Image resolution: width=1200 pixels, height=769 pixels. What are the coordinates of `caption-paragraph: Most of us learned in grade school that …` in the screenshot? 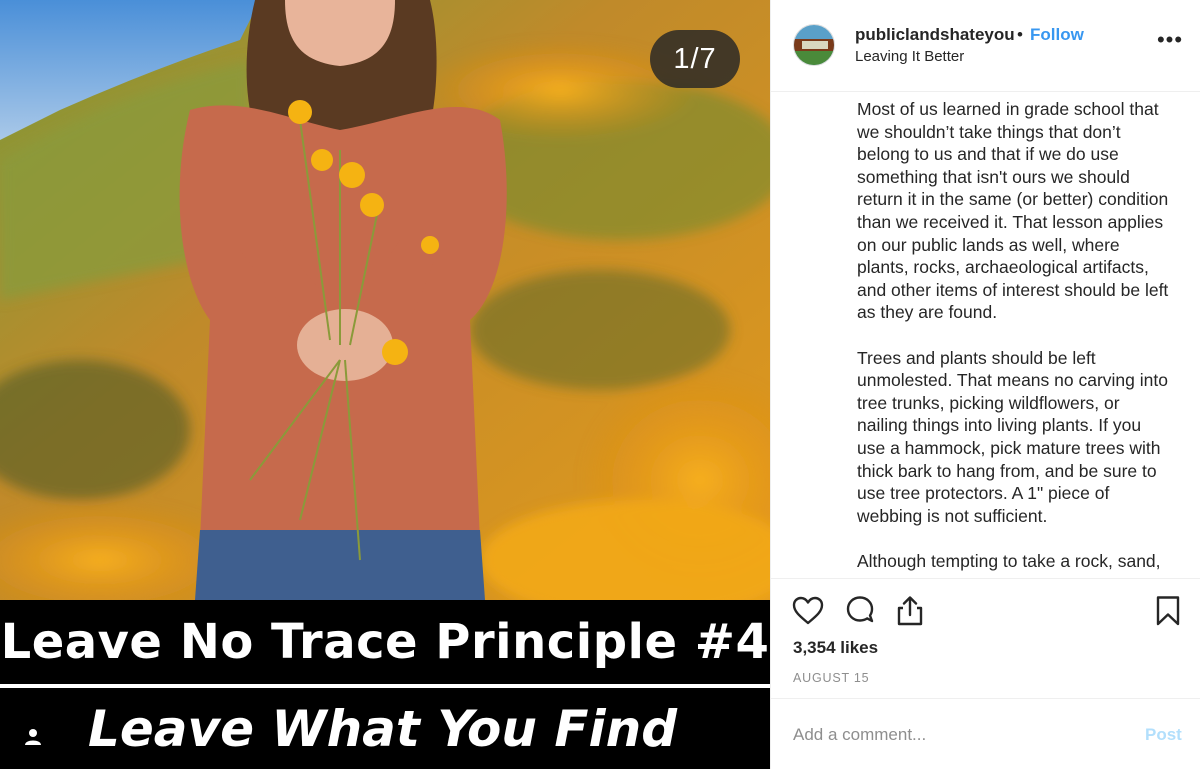 It's located at (1013, 211).